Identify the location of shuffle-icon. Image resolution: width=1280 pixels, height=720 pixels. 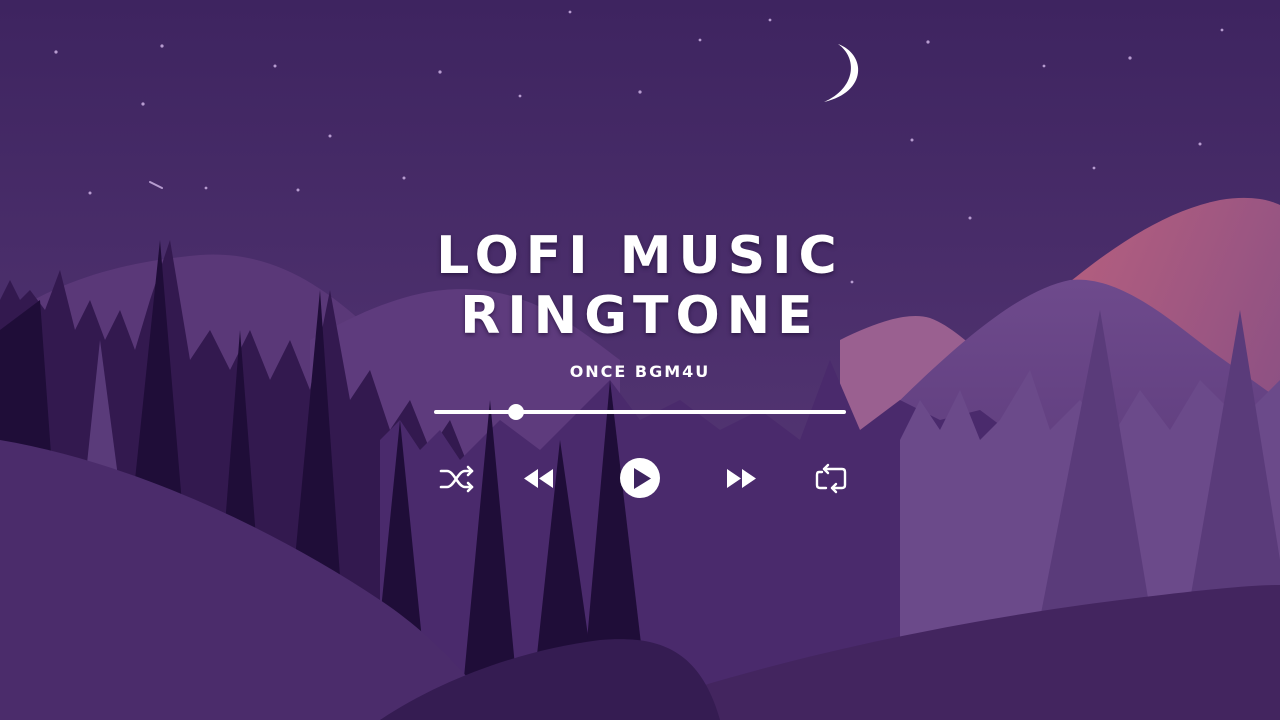
(456, 479).